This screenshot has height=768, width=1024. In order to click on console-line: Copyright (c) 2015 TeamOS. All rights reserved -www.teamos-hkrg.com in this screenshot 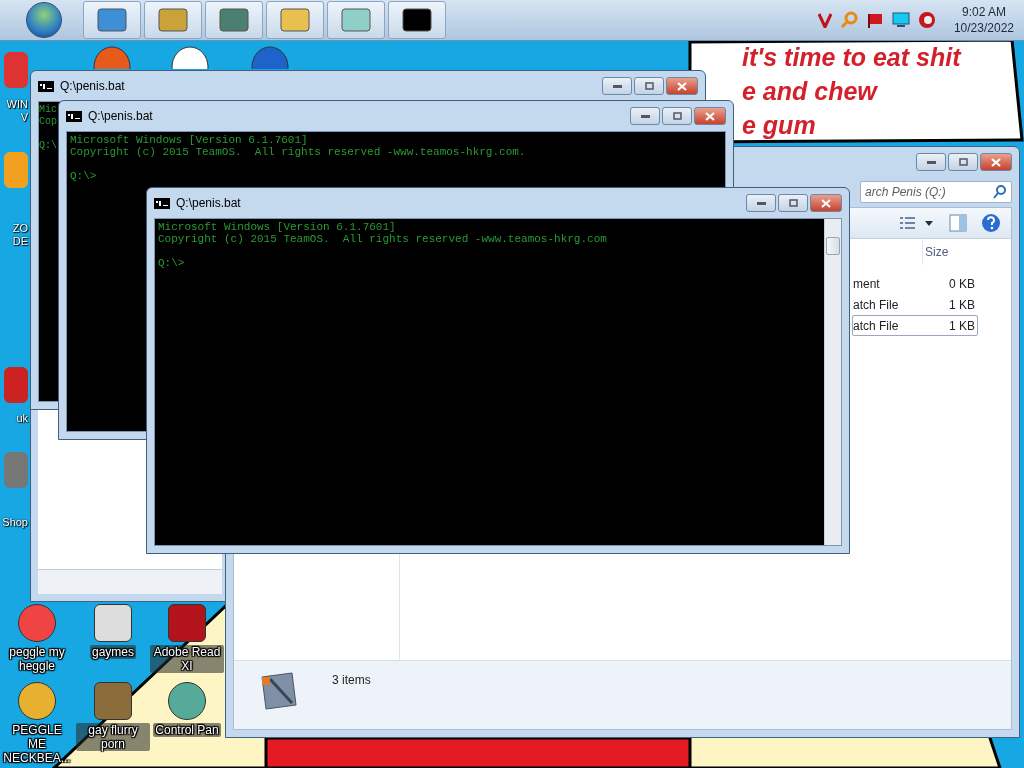, I will do `click(382, 239)`.